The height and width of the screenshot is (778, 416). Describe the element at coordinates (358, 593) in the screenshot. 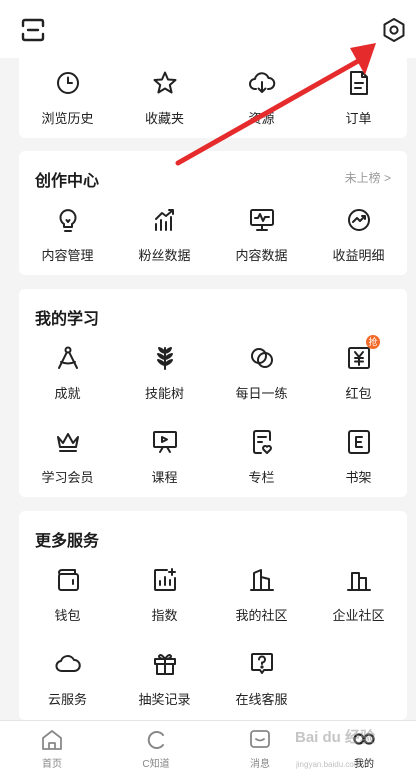

I see `service-item-enterprise-community: 企业社区` at that location.